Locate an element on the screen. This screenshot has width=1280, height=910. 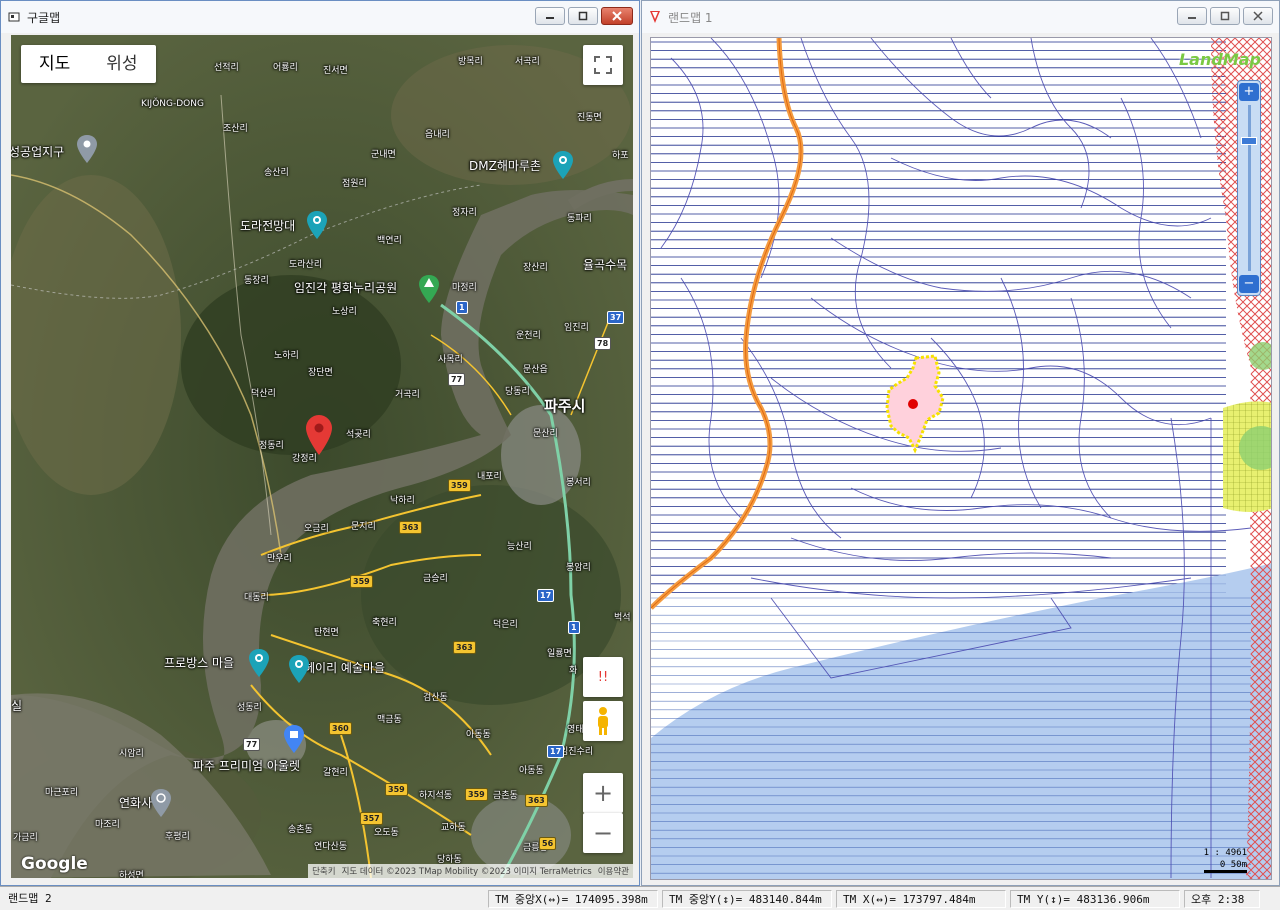
place-label: 운천리 is located at coordinates (528, 336).